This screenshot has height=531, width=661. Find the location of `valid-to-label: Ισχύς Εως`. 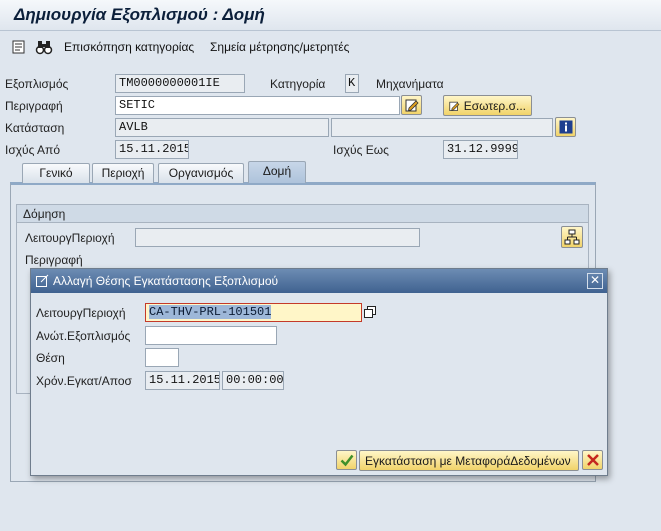

valid-to-label: Ισχύς Εως is located at coordinates (361, 150).